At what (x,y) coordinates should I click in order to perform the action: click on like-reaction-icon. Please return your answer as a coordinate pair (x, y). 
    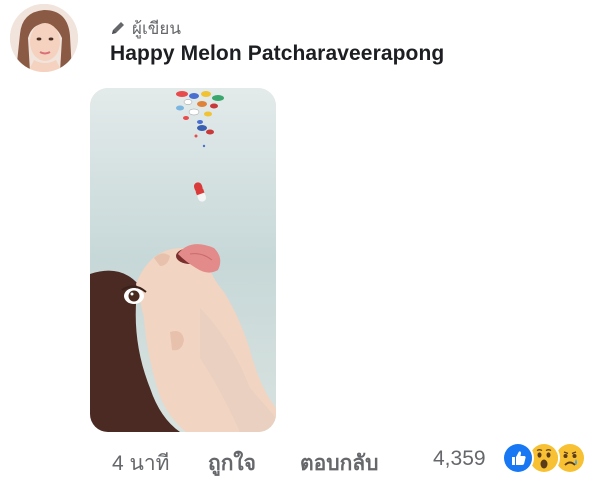
    Looking at the image, I should click on (518, 458).